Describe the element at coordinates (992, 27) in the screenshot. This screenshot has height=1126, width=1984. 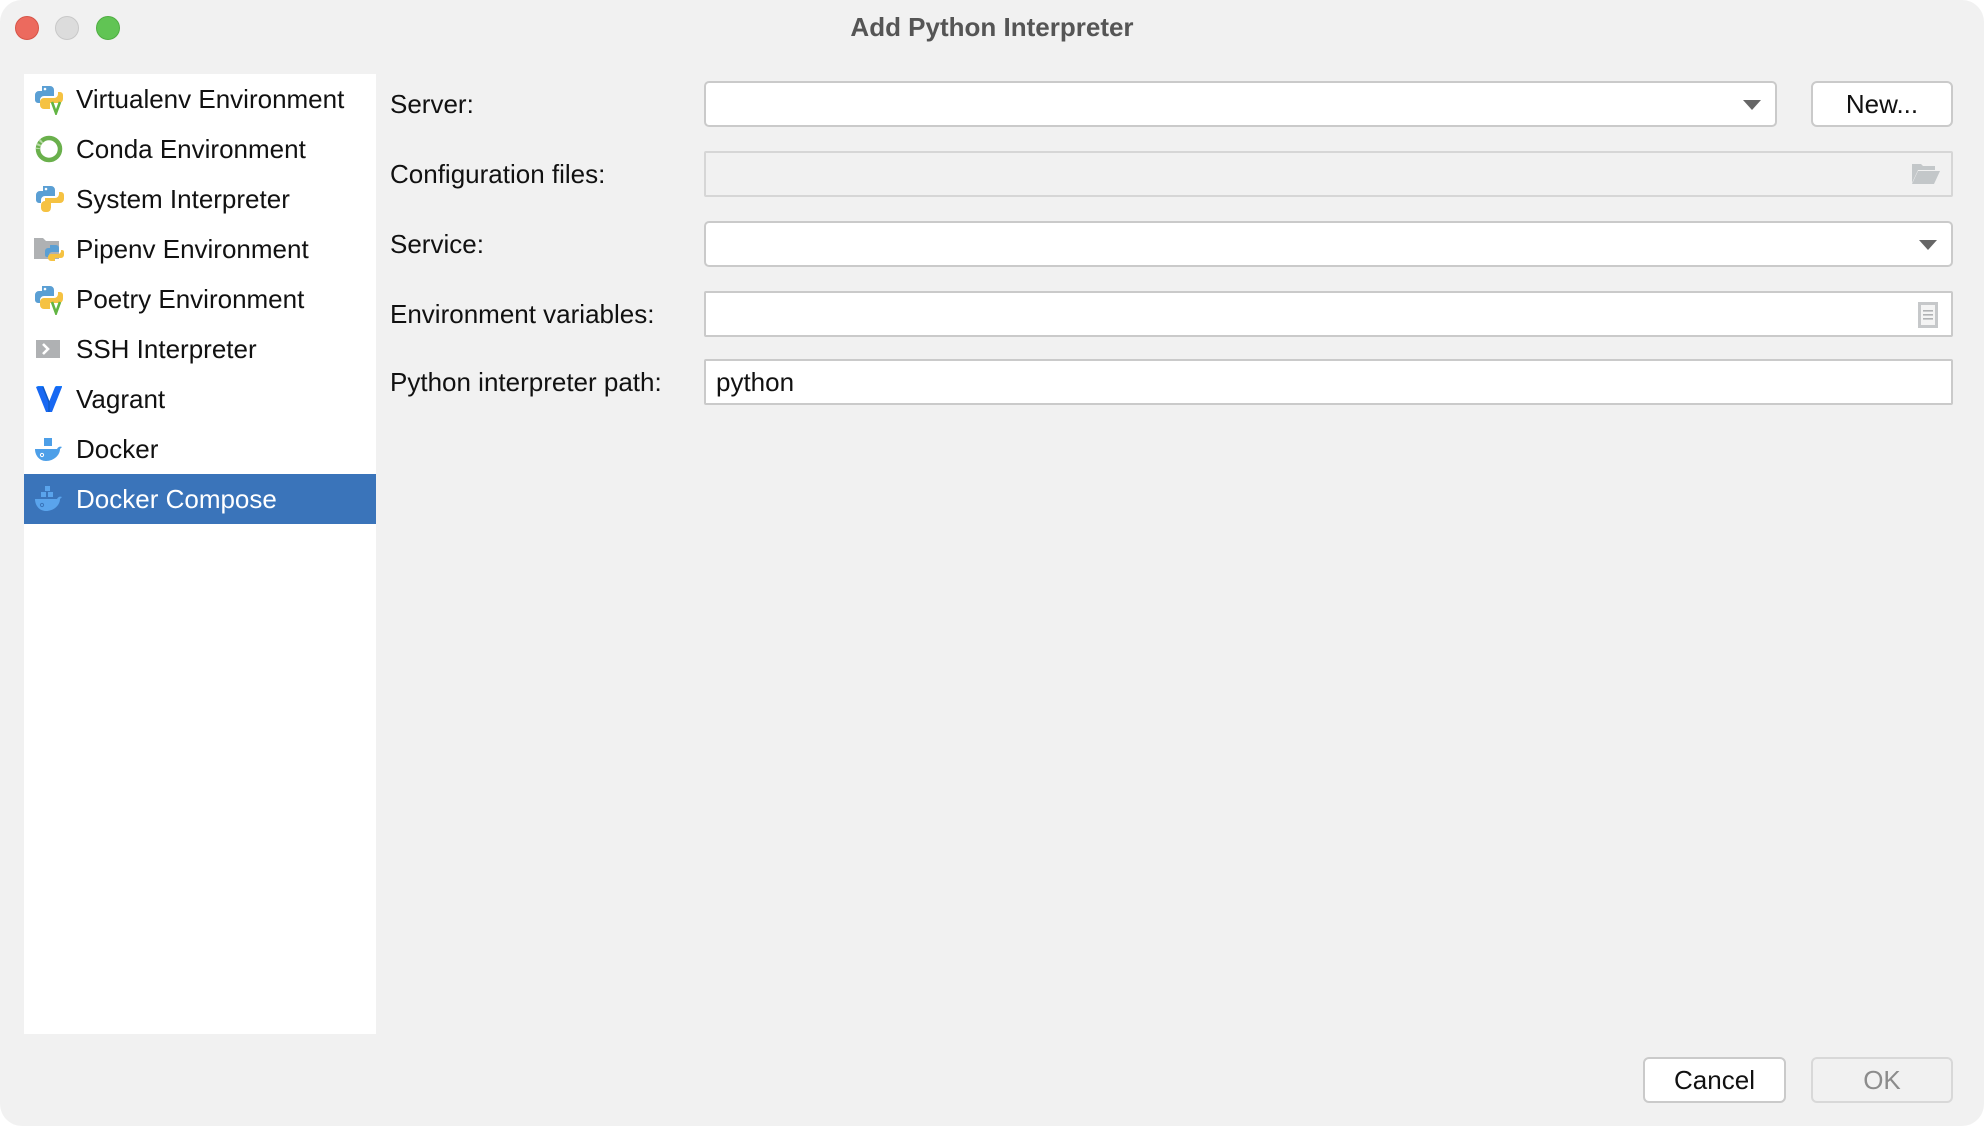
I see `dialog-title: Add Python Interpreter` at that location.